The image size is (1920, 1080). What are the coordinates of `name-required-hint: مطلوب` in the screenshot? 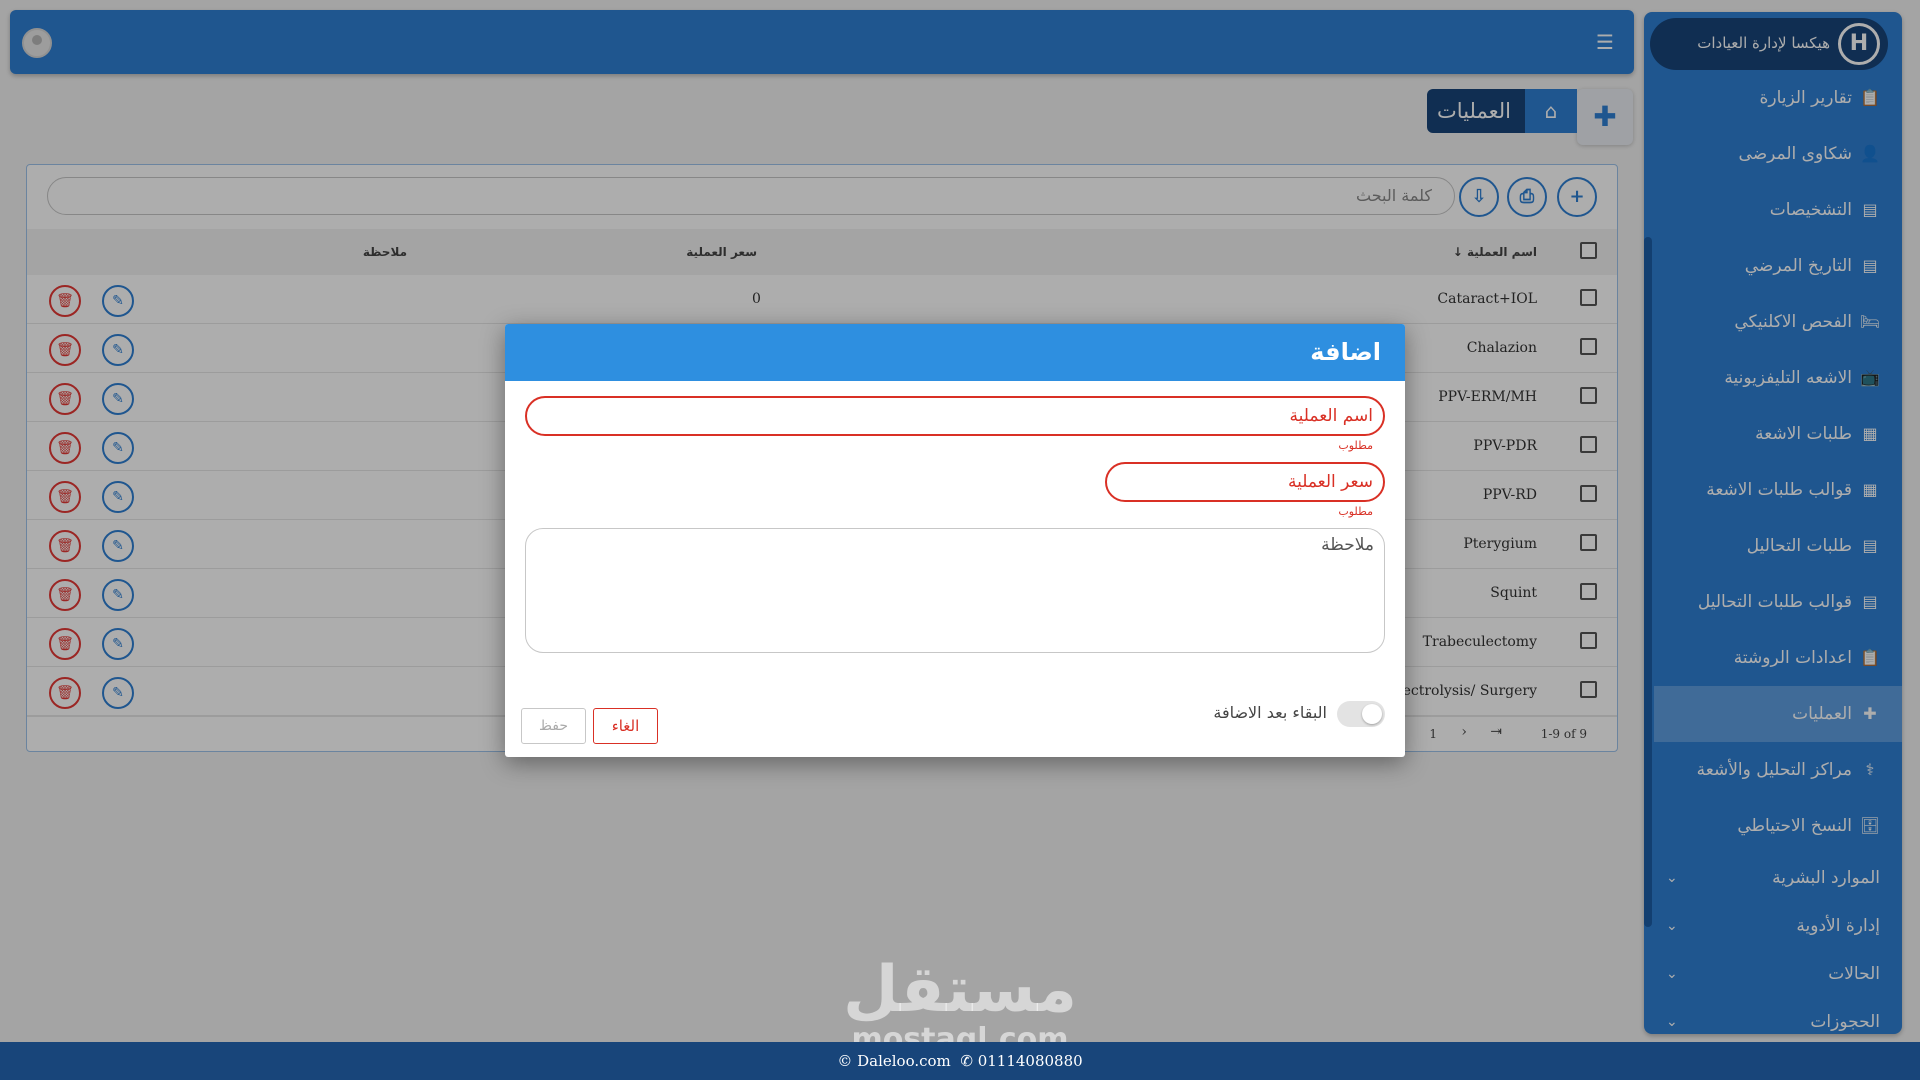 It's located at (1355, 445).